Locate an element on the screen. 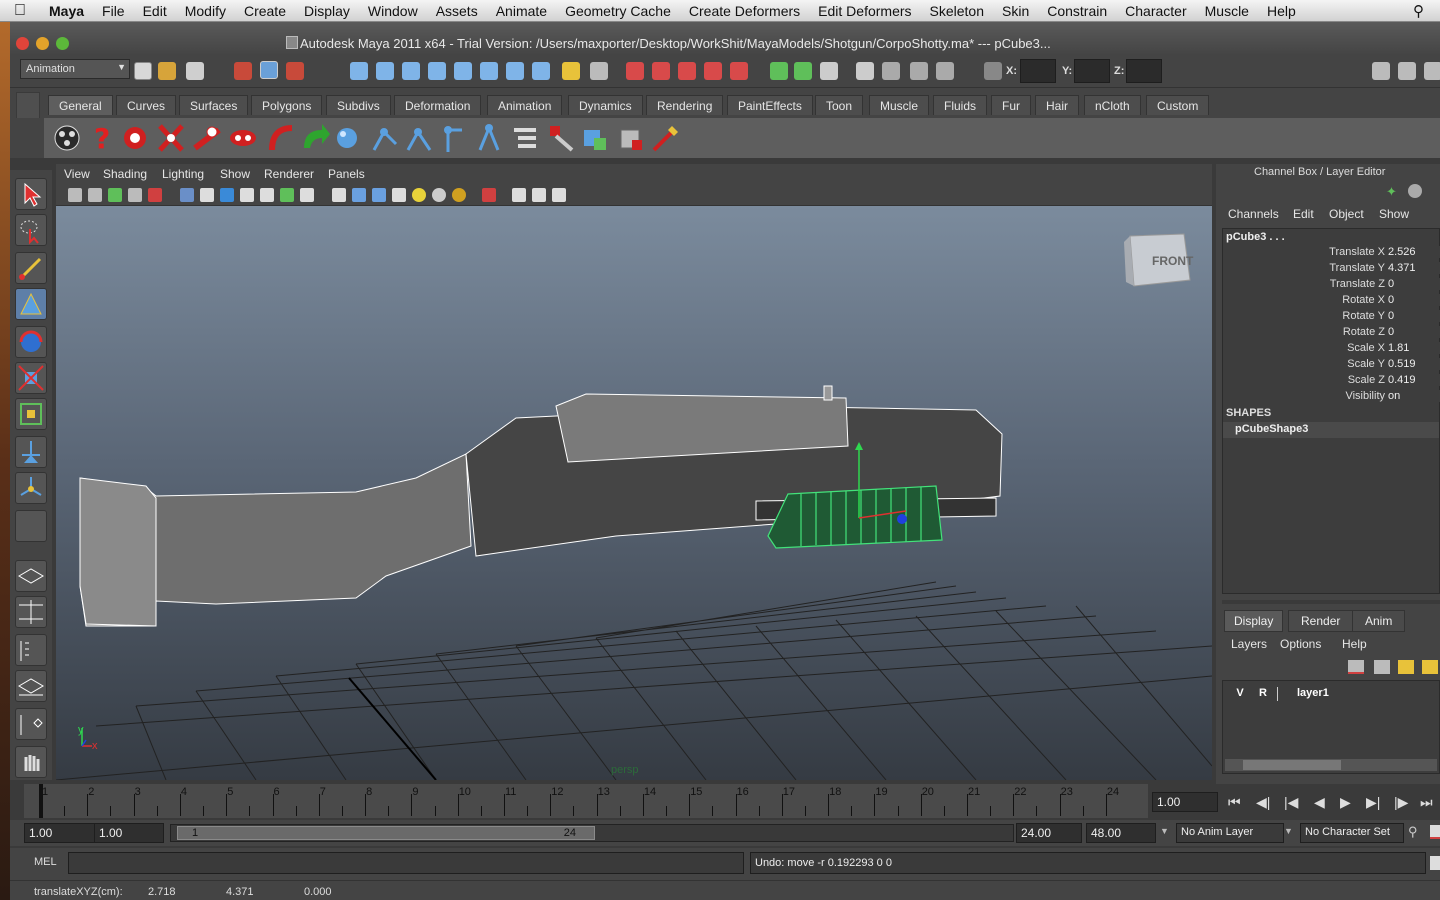 This screenshot has height=900, width=1440. shelf-tab-polygons: Polygons is located at coordinates (287, 105).